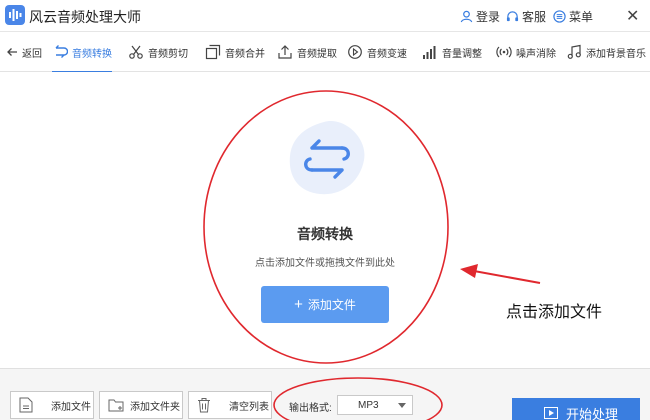  I want to click on title-bar: 风云音频处理大师 登录 客服 菜单 ✕, so click(325, 16).